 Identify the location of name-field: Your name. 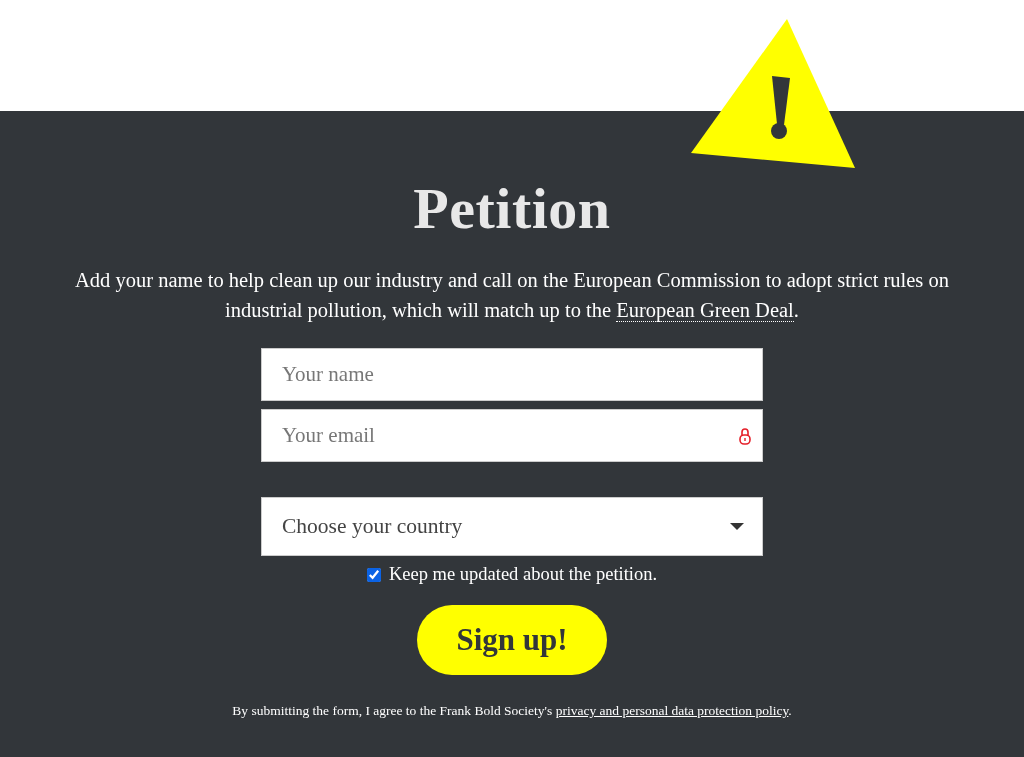
(512, 374).